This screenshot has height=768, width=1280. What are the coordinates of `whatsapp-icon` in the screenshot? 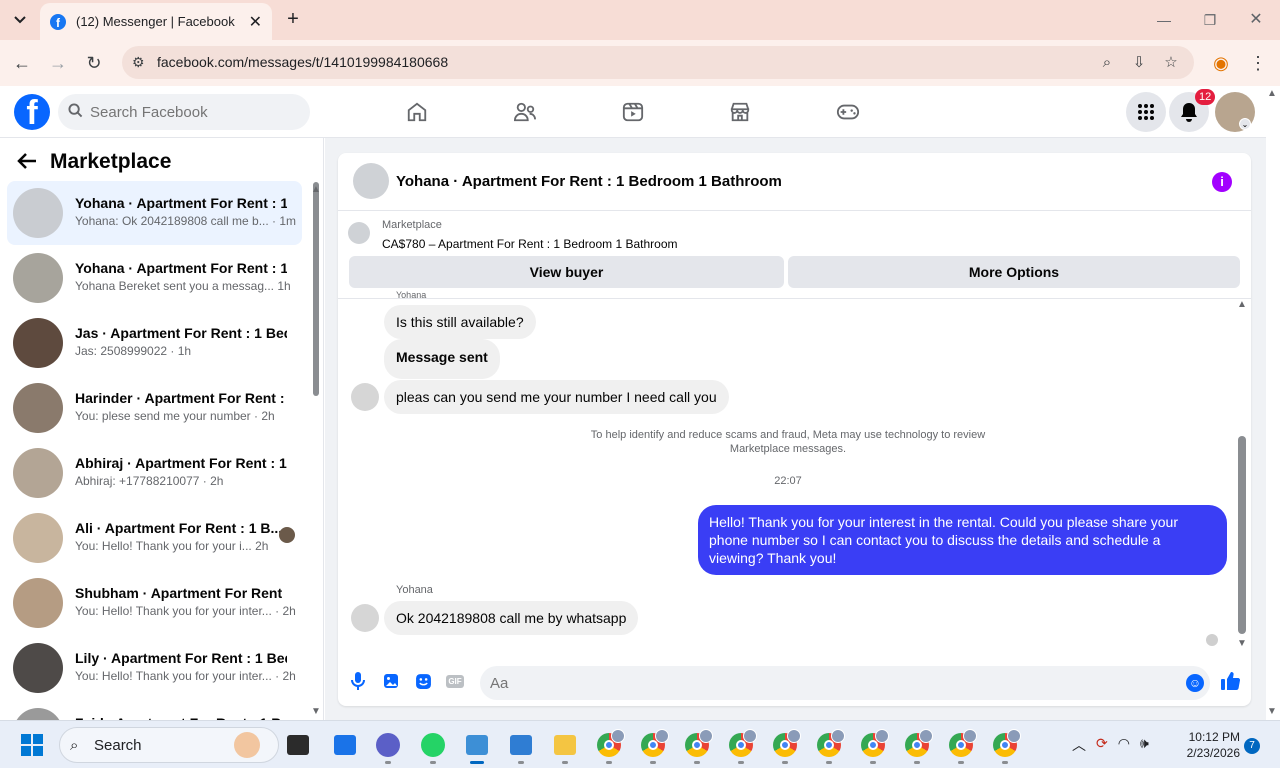 It's located at (433, 745).